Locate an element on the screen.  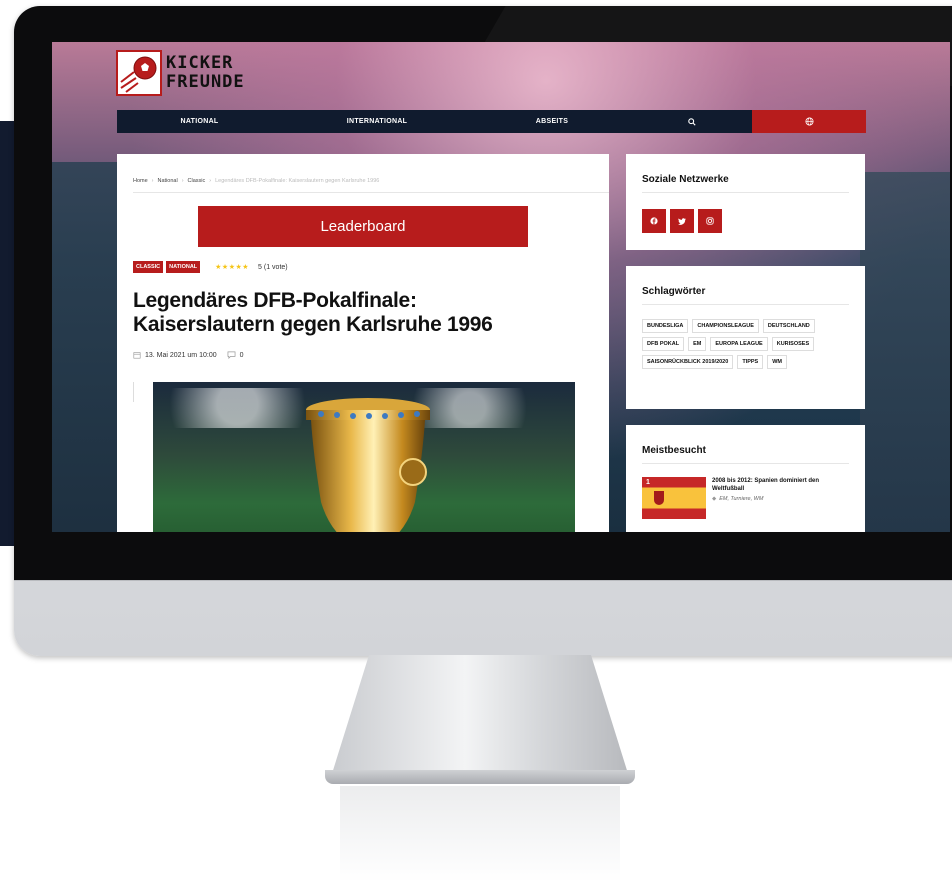
article-categories: CLASSIC NATIONAL ★★★★★ 5 (1 vote) is located at coordinates (210, 267).